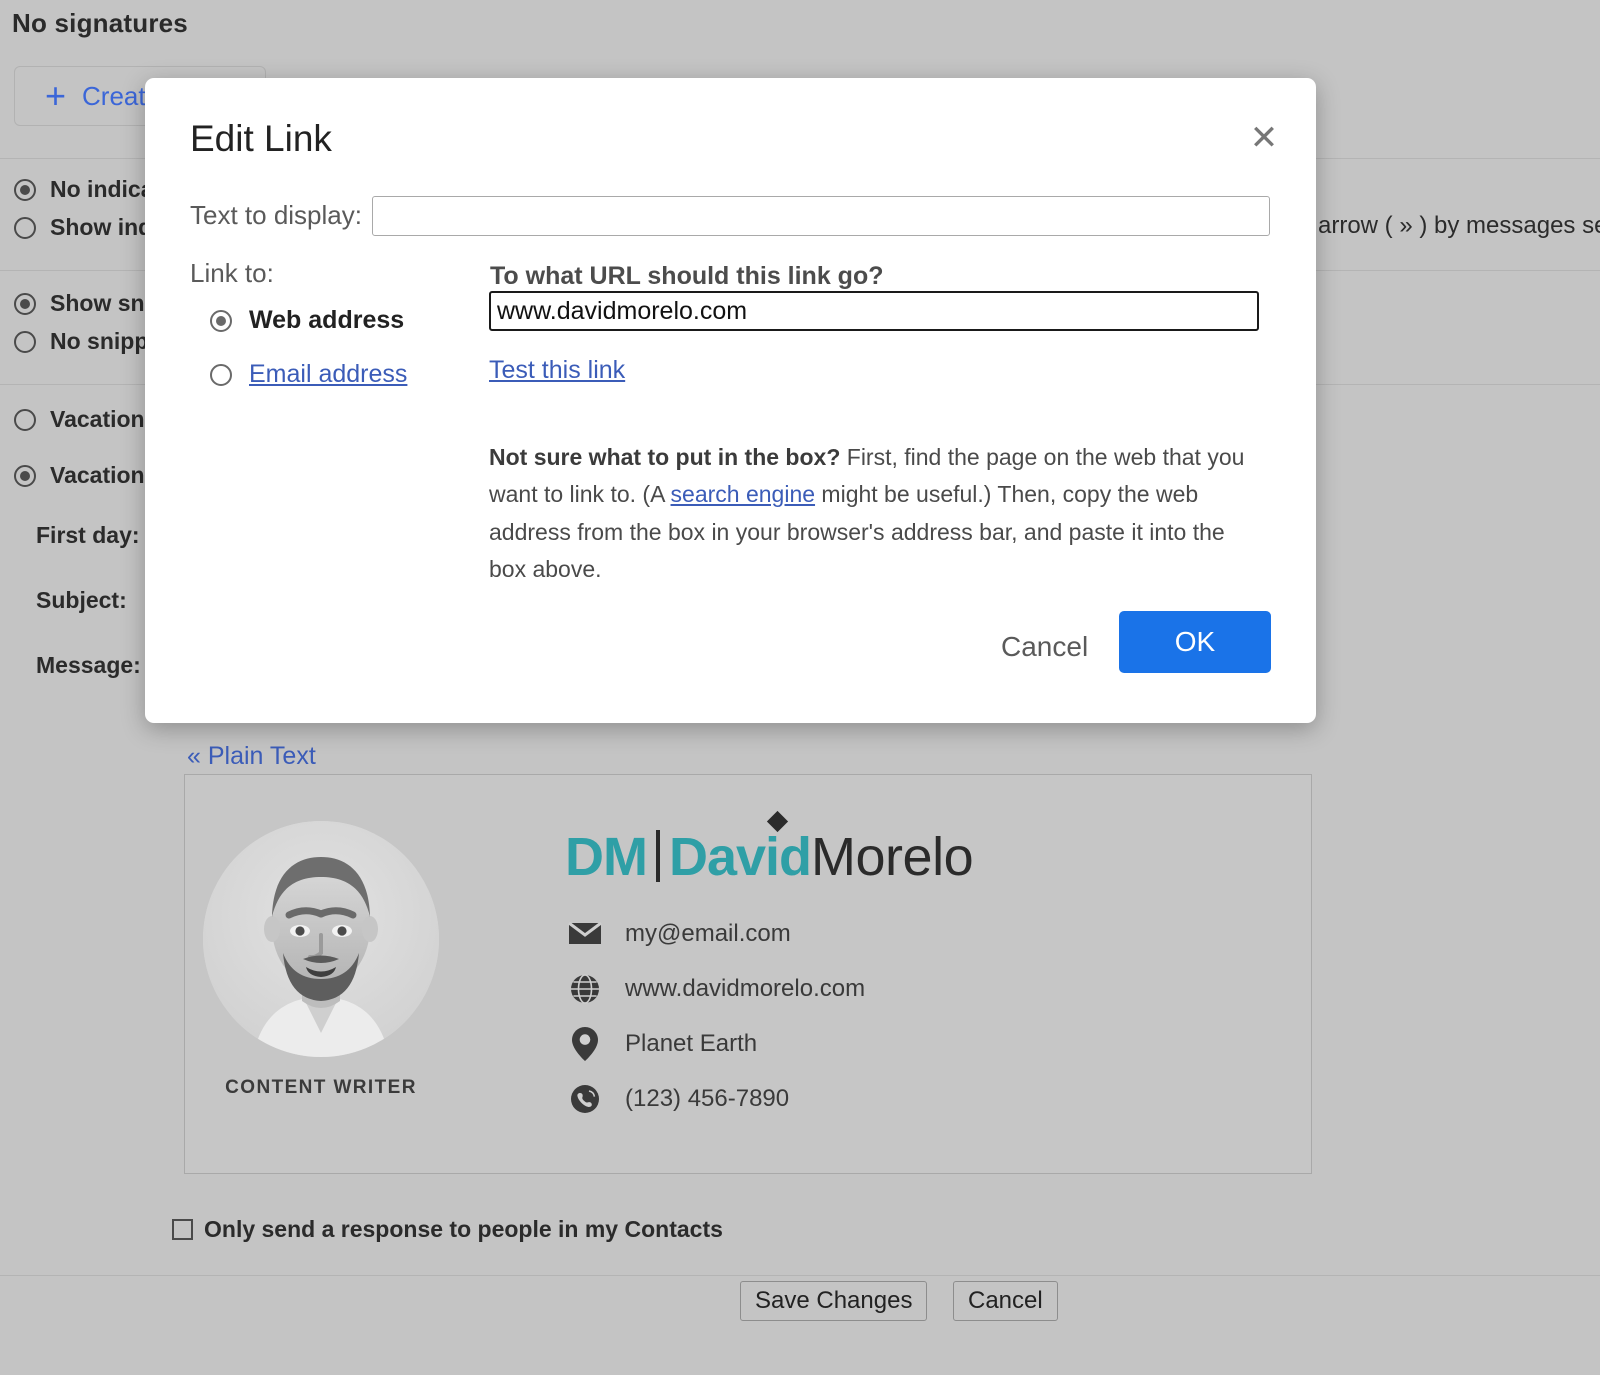 Image resolution: width=1600 pixels, height=1375 pixels. I want to click on contact-row-website: www.davidmorelo.com, so click(715, 988).